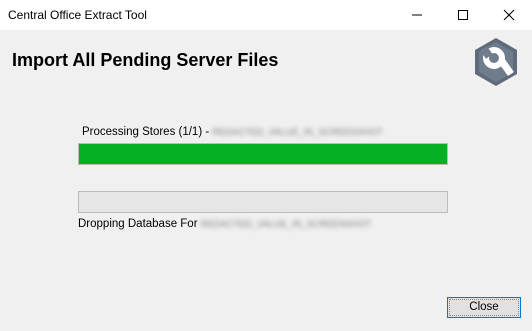 This screenshot has height=331, width=532. I want to click on minimize-button, so click(417, 15).